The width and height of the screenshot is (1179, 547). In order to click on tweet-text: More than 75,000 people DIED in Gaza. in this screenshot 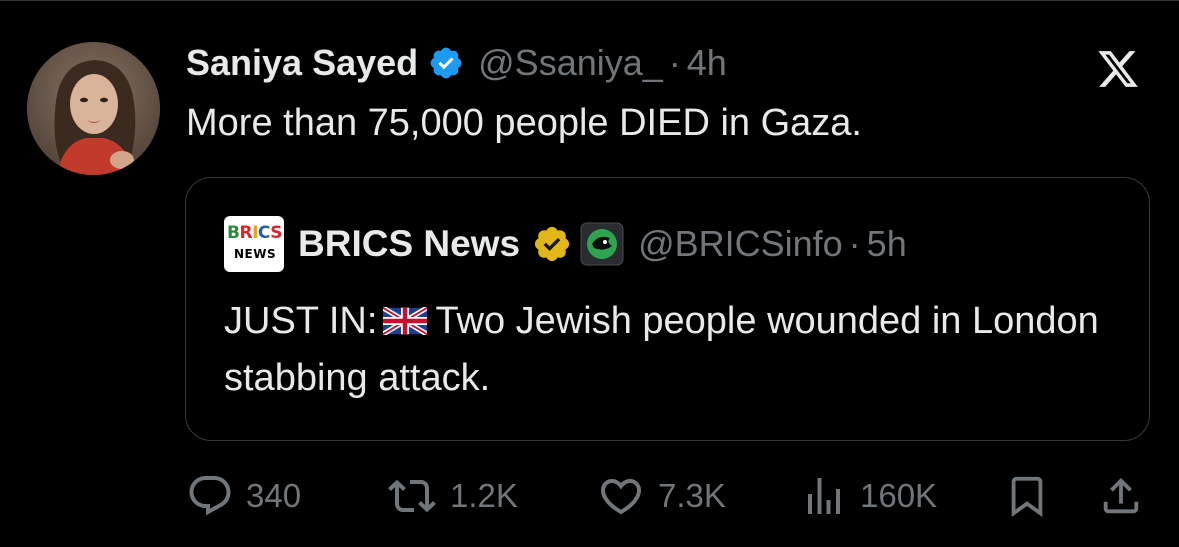, I will do `click(524, 123)`.